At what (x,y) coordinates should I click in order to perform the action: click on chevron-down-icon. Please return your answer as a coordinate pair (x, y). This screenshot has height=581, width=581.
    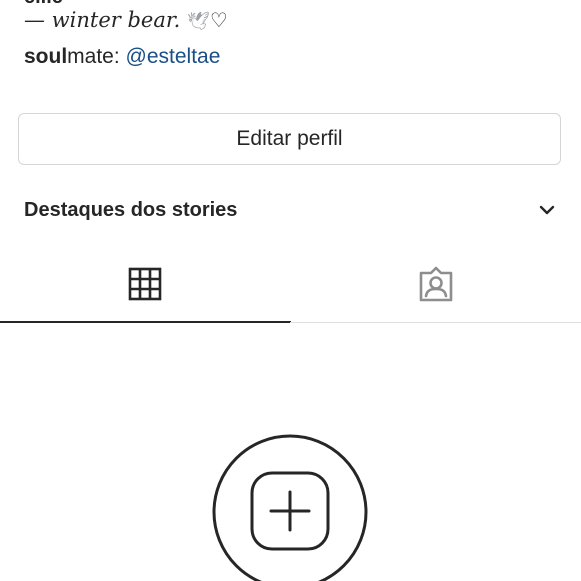
    Looking at the image, I should click on (547, 210).